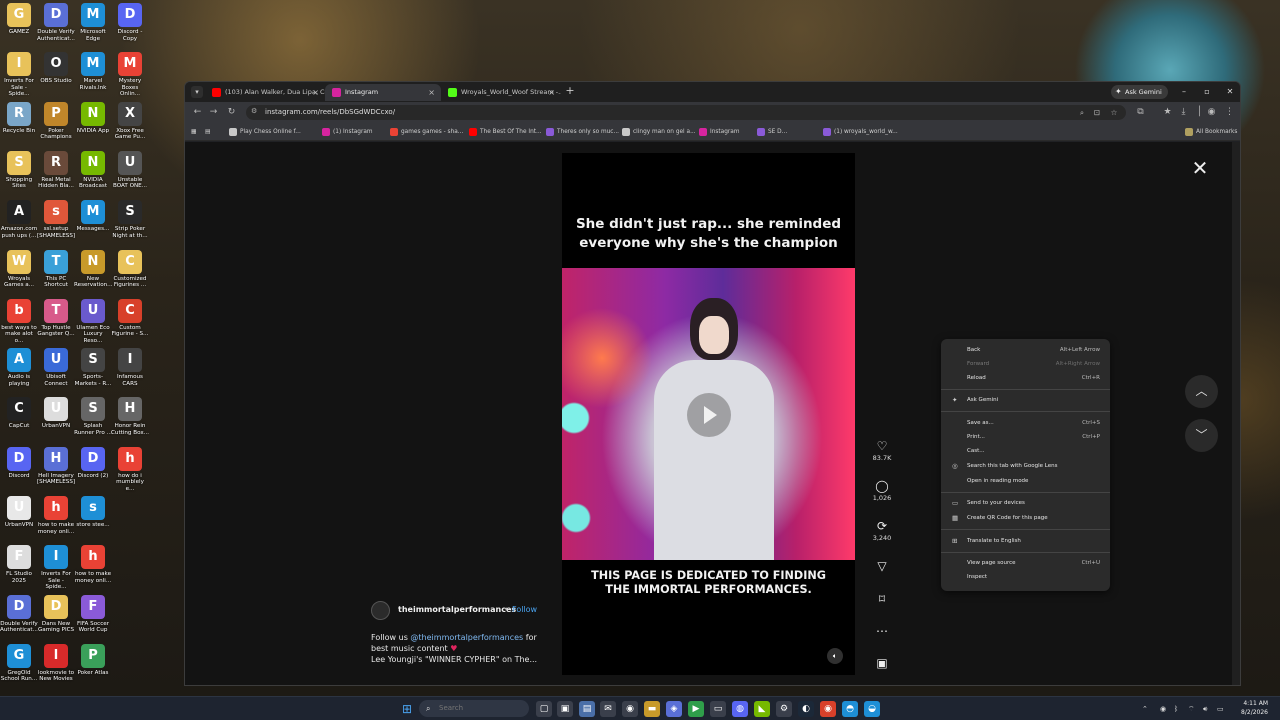 The width and height of the screenshot is (1280, 720). Describe the element at coordinates (1025, 541) in the screenshot. I see `menu-item-translate: ⊞ Translate to English` at that location.